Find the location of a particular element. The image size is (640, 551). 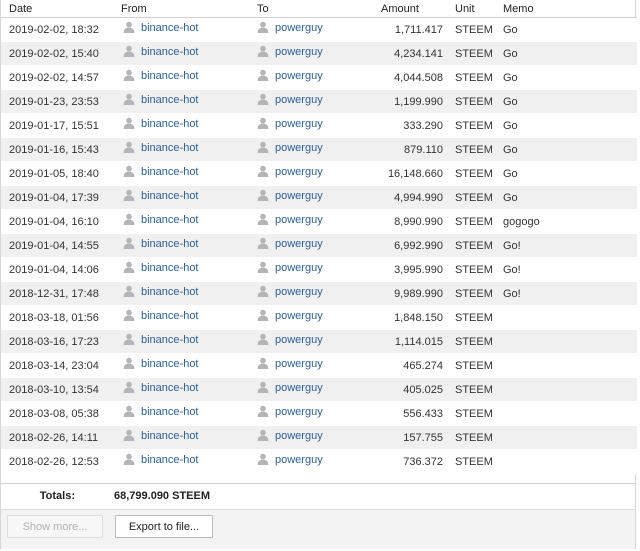

column-header-unit: Unit is located at coordinates (473, 9).